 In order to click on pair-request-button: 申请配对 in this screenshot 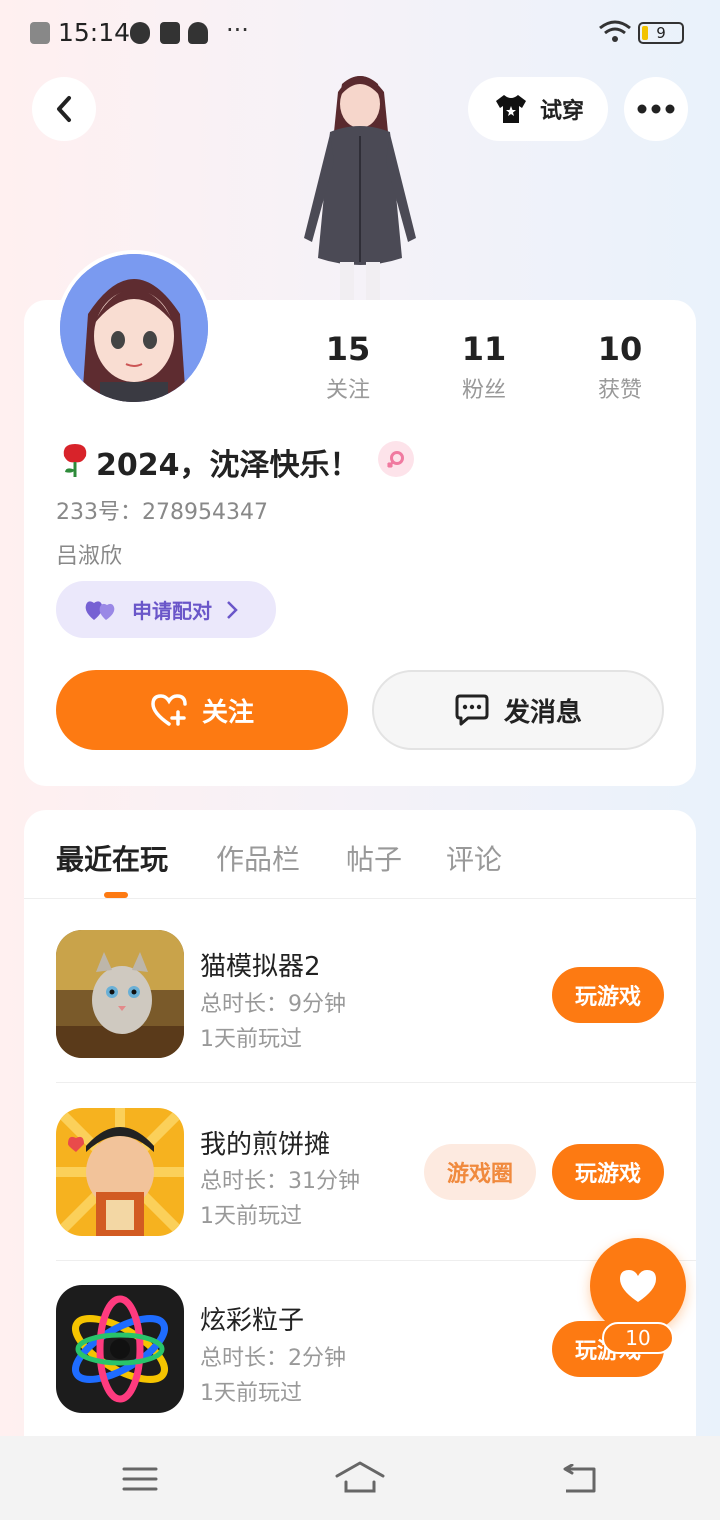, I will do `click(166, 609)`.